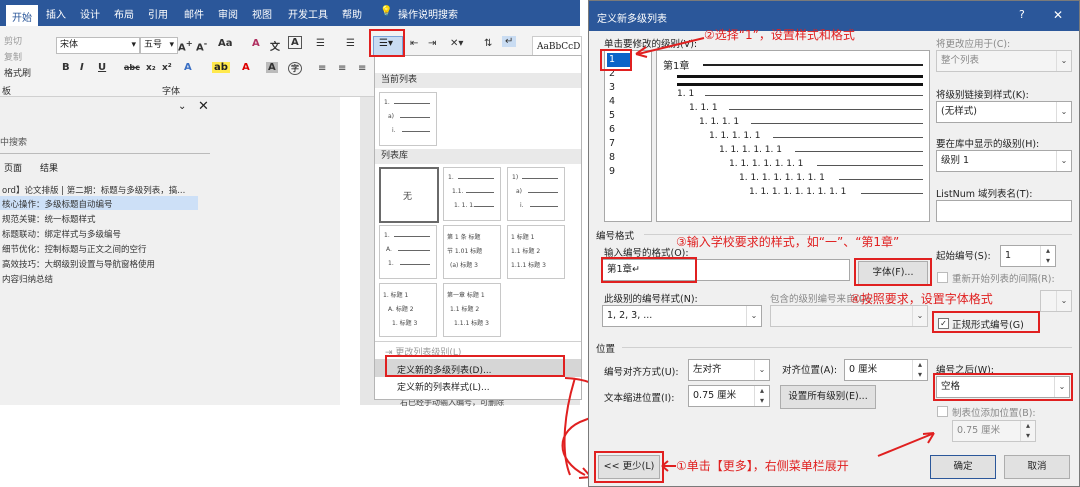  Describe the element at coordinates (98, 45) in the screenshot. I see `font-name-select: 宋体 ▾` at that location.